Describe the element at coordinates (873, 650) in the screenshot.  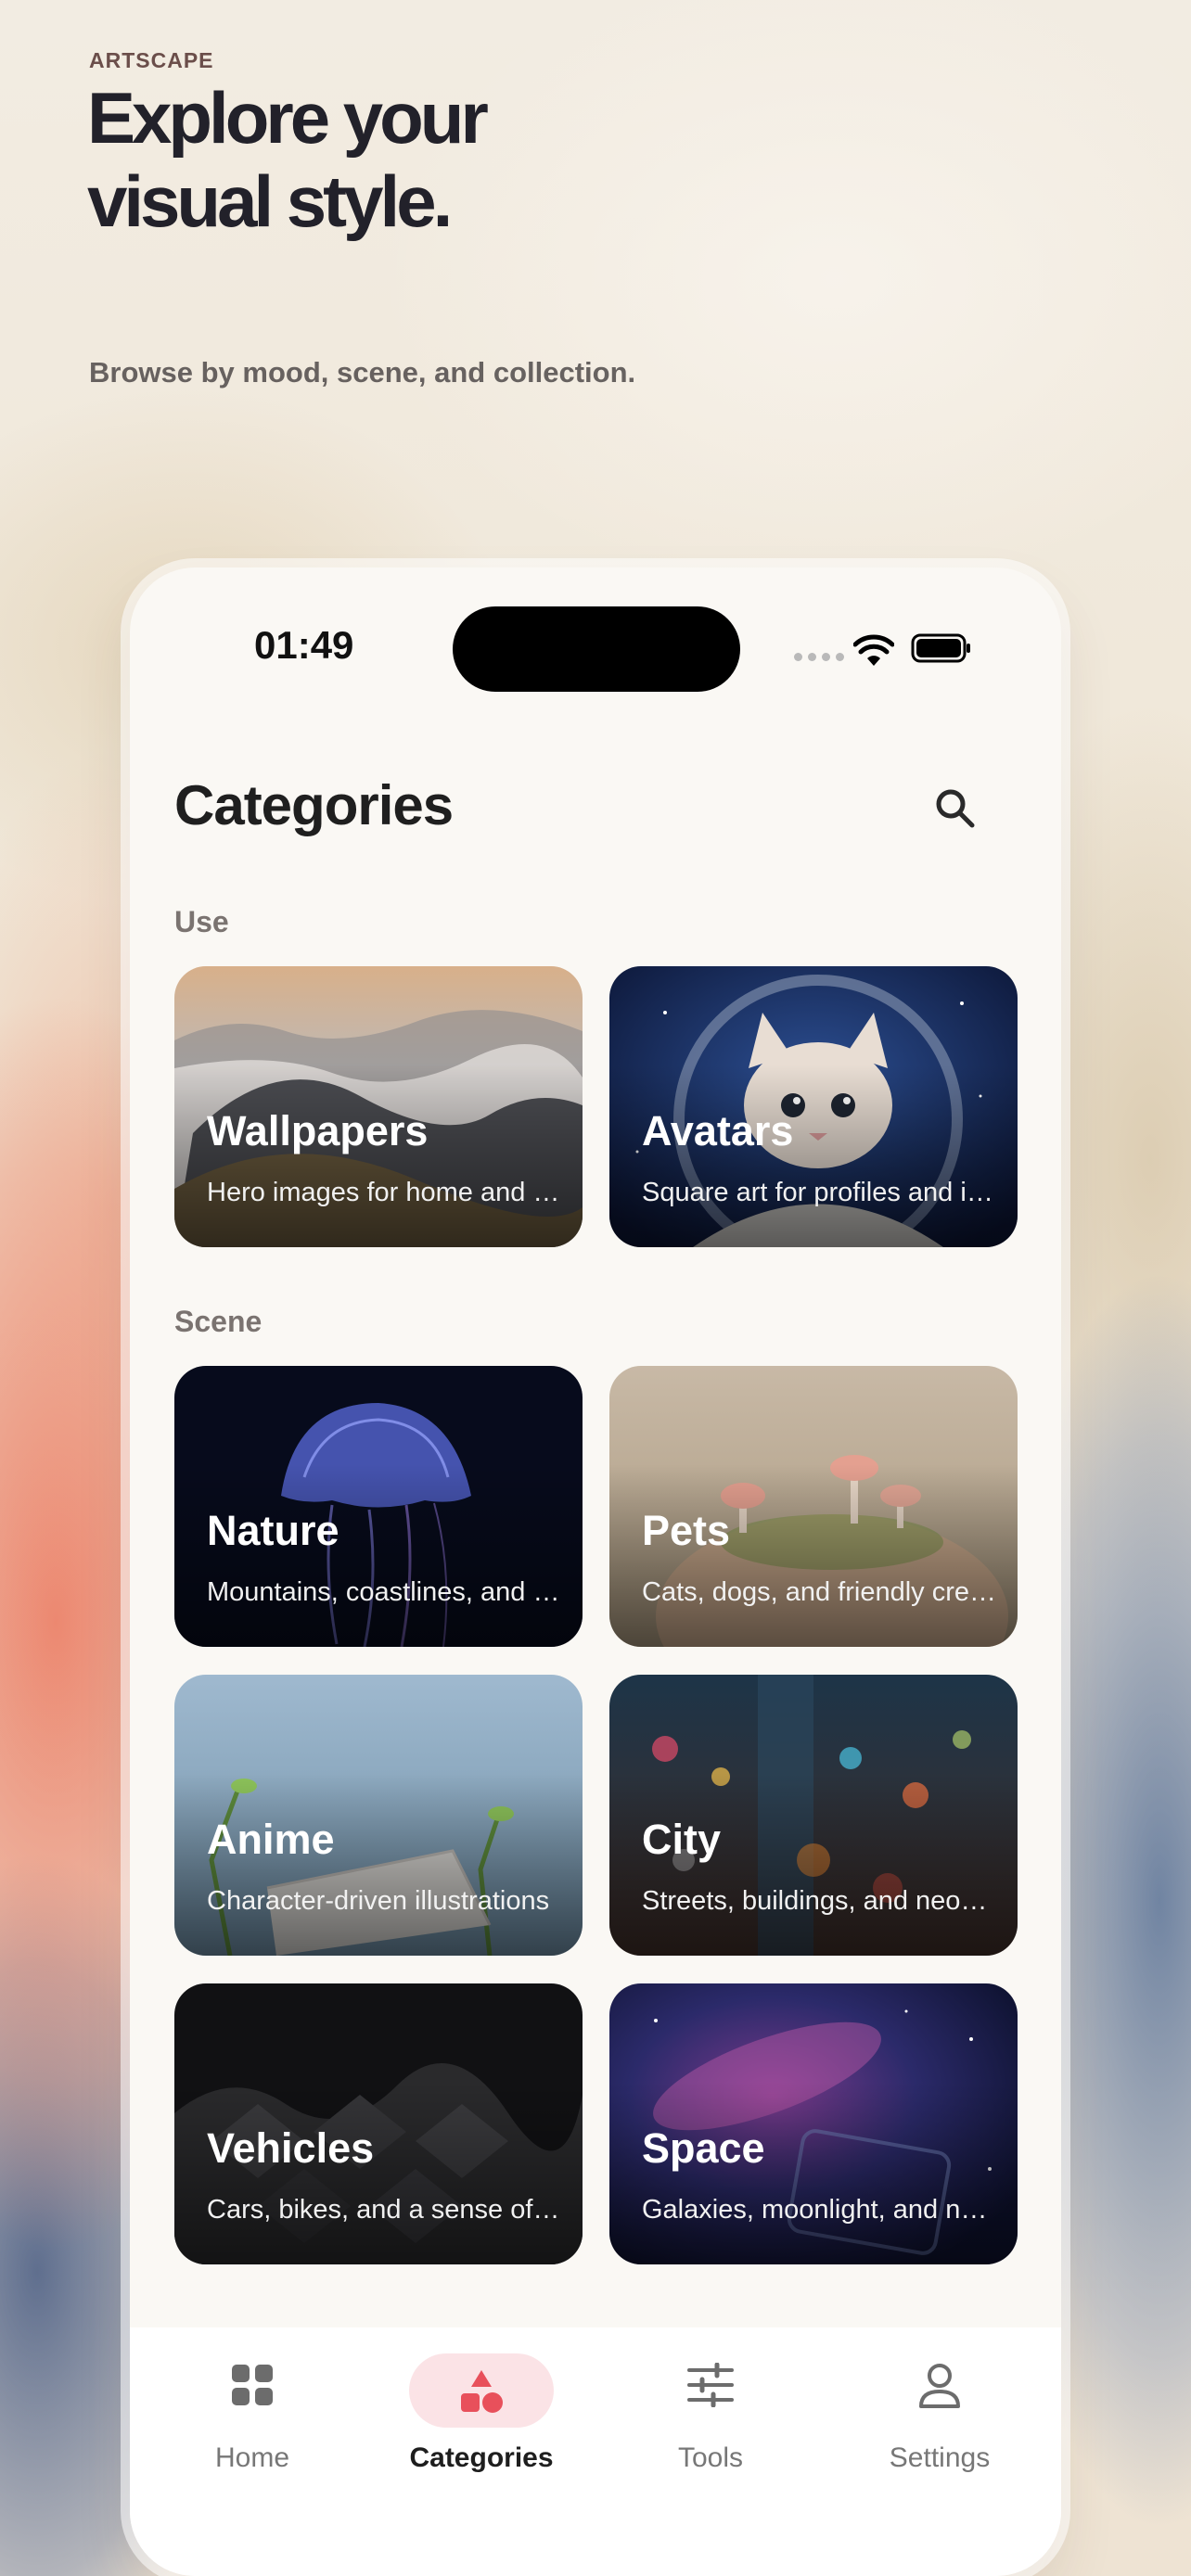
I see `wifi-icon` at that location.